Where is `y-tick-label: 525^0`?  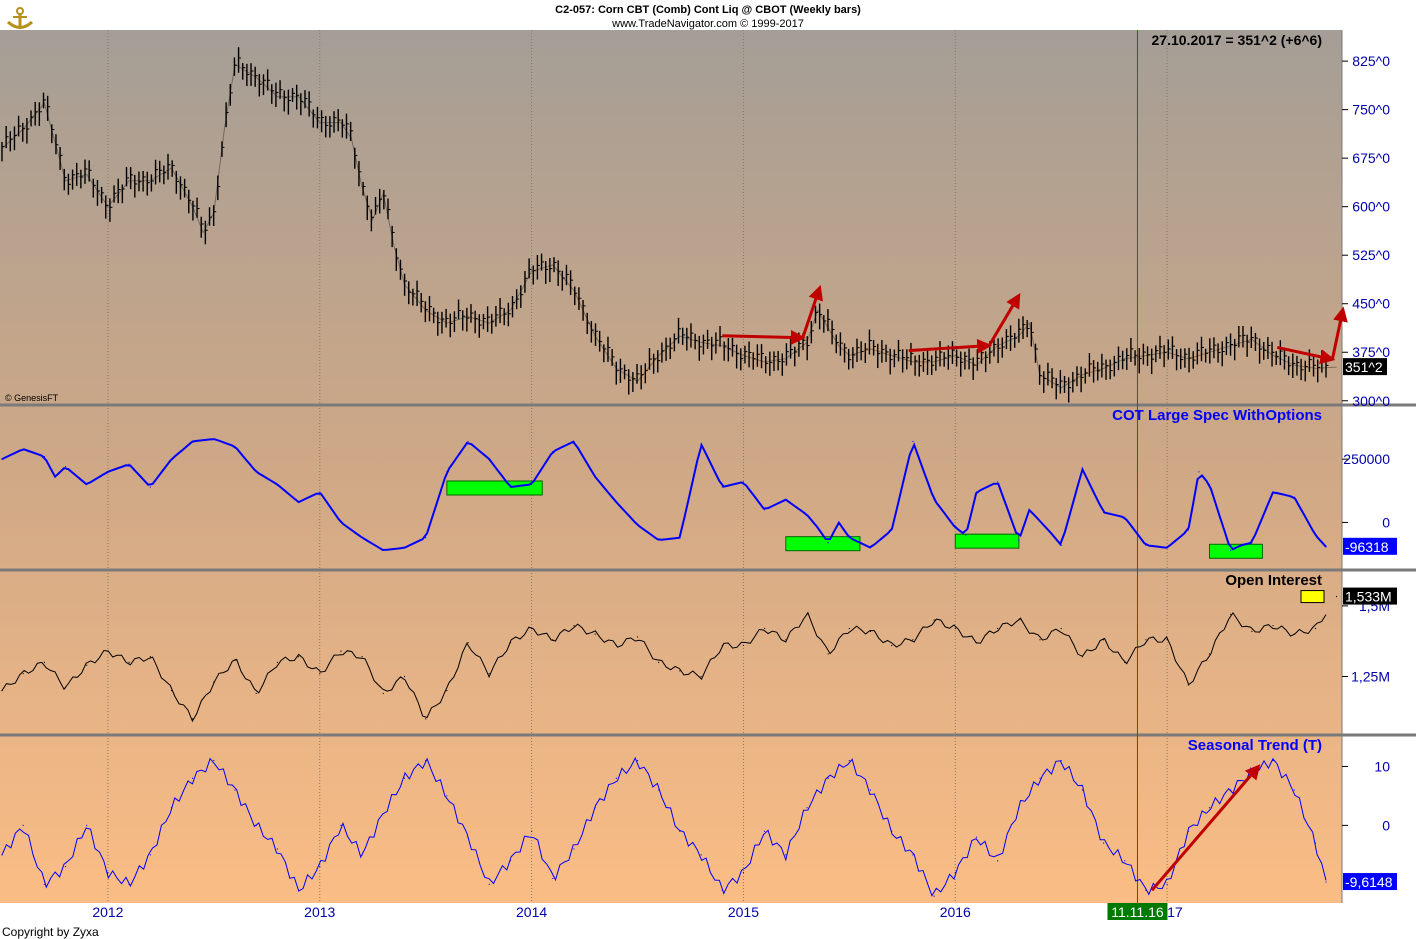 y-tick-label: 525^0 is located at coordinates (1371, 255).